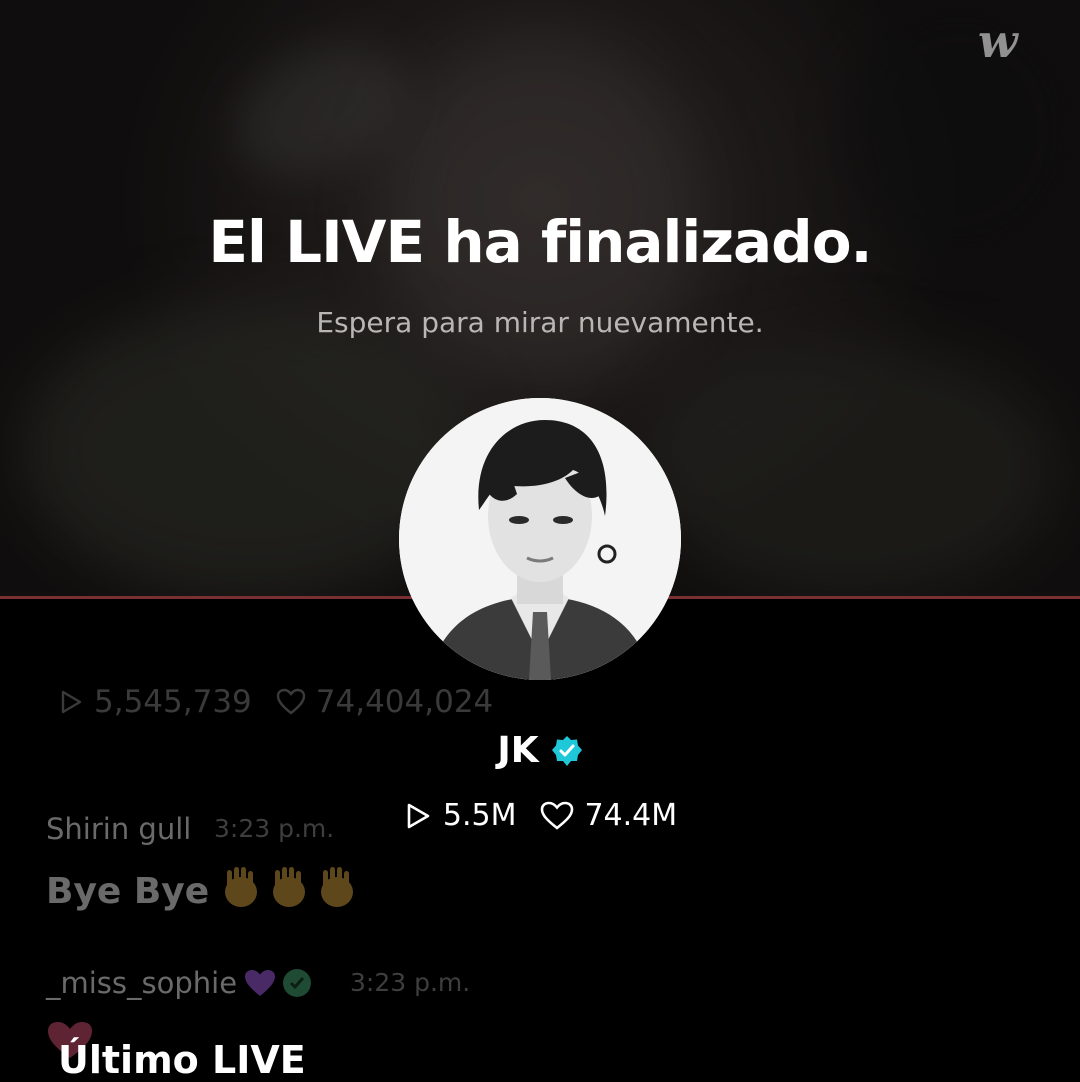  Describe the element at coordinates (297, 983) in the screenshot. I see `verified-green-icon` at that location.